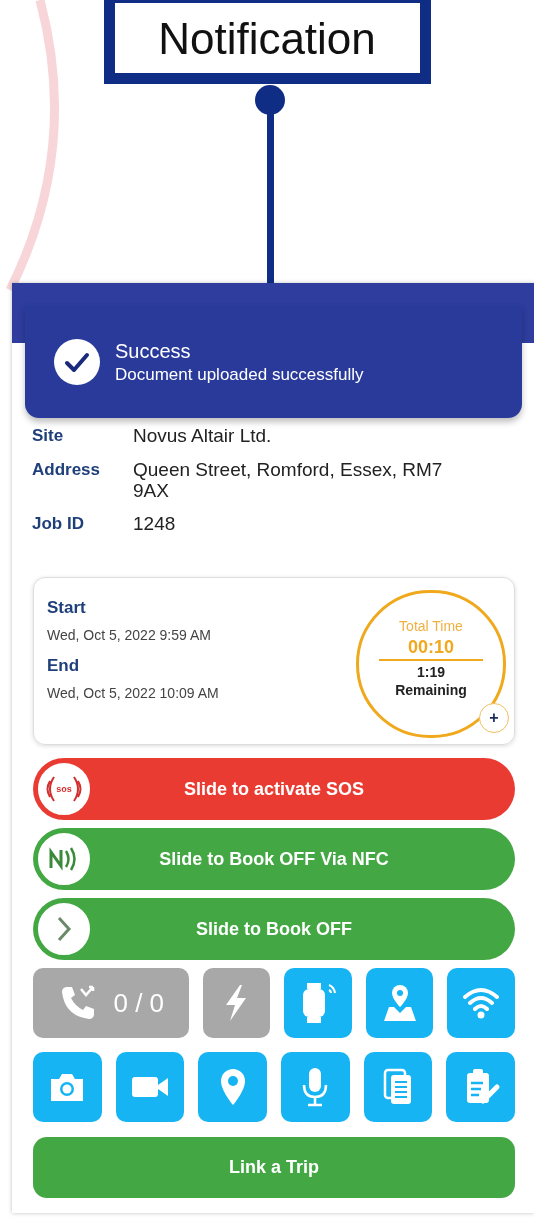 This screenshot has width=534, height=1218. Describe the element at coordinates (48, 436) in the screenshot. I see `detail-label: Site` at that location.